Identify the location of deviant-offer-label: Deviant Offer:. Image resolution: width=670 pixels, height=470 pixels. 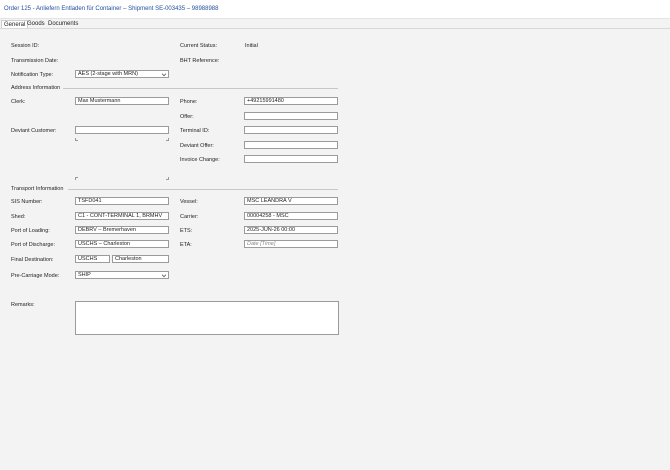
(197, 146).